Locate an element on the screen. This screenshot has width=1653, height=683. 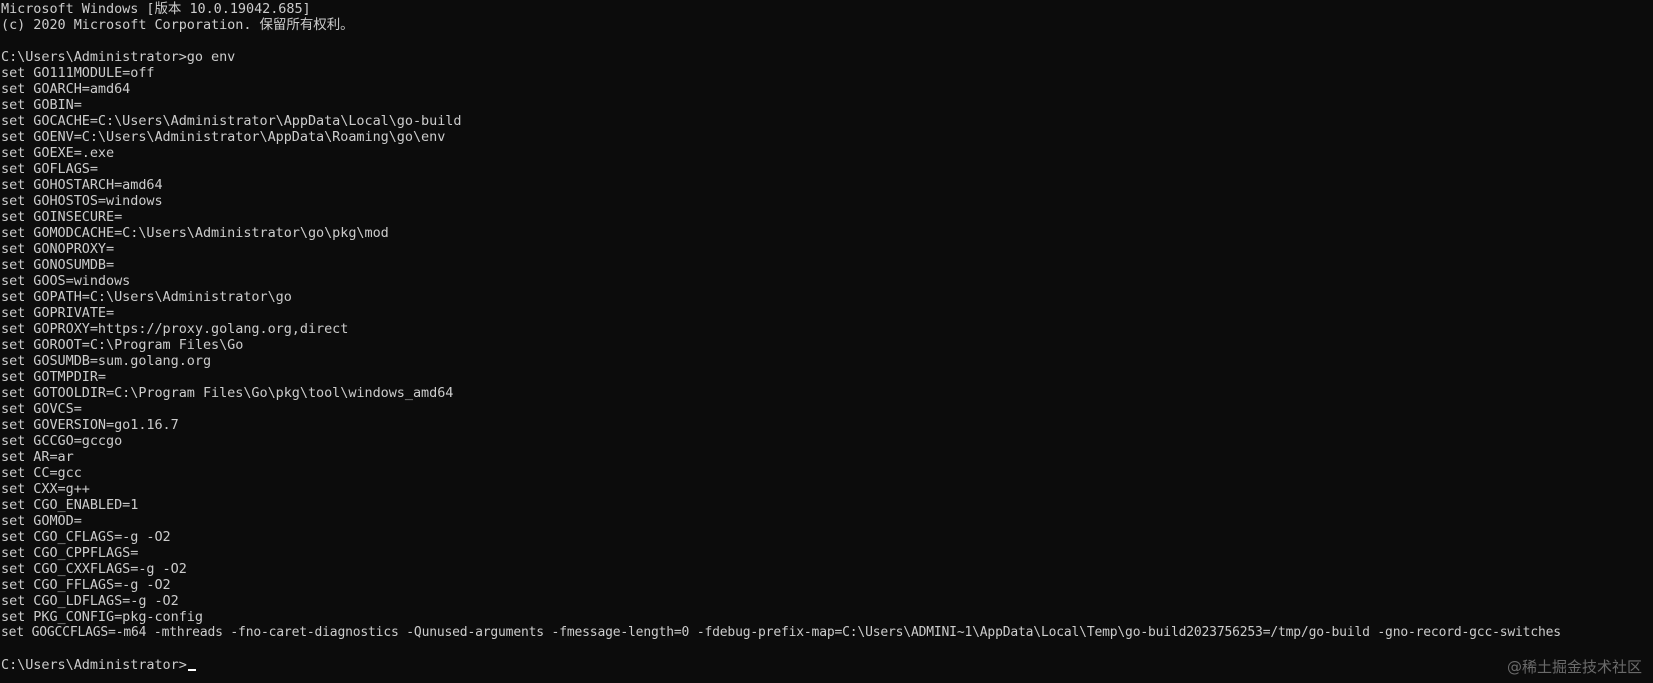
env-line-gohostarch: set GOHOSTARCH=amd64 is located at coordinates (82, 185).